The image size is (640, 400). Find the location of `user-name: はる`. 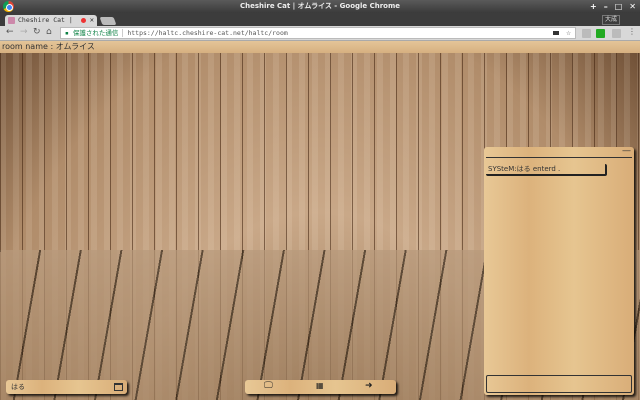

user-name: はる is located at coordinates (18, 387).